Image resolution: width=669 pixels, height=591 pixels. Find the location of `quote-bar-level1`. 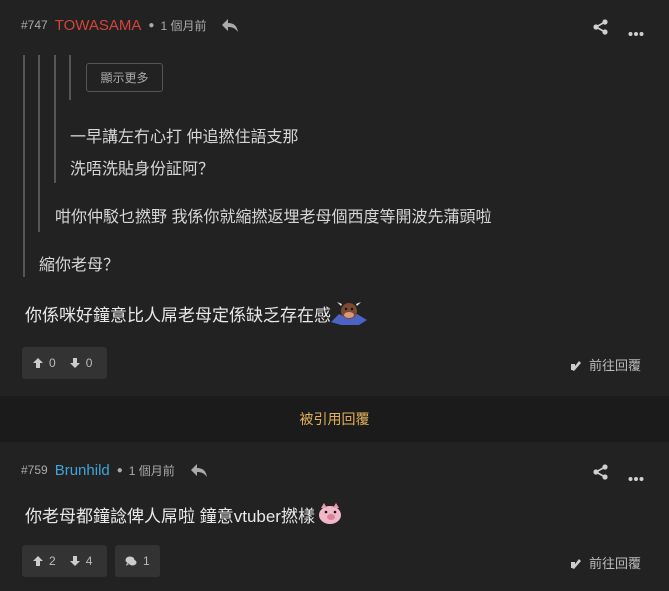

quote-bar-level1 is located at coordinates (24, 166).